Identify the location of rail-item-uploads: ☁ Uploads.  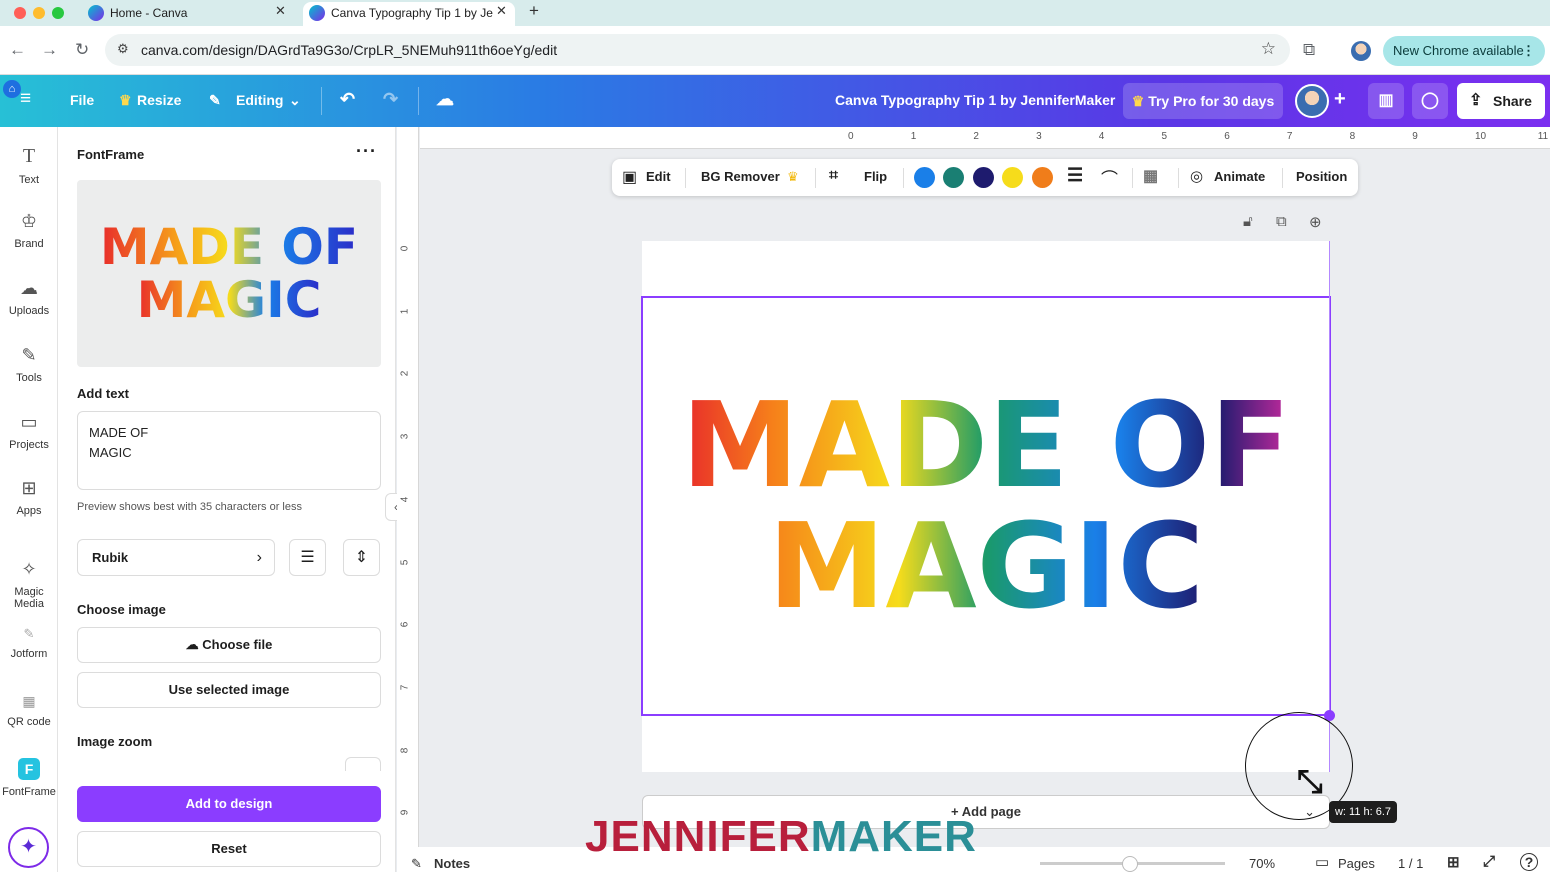
(29, 297).